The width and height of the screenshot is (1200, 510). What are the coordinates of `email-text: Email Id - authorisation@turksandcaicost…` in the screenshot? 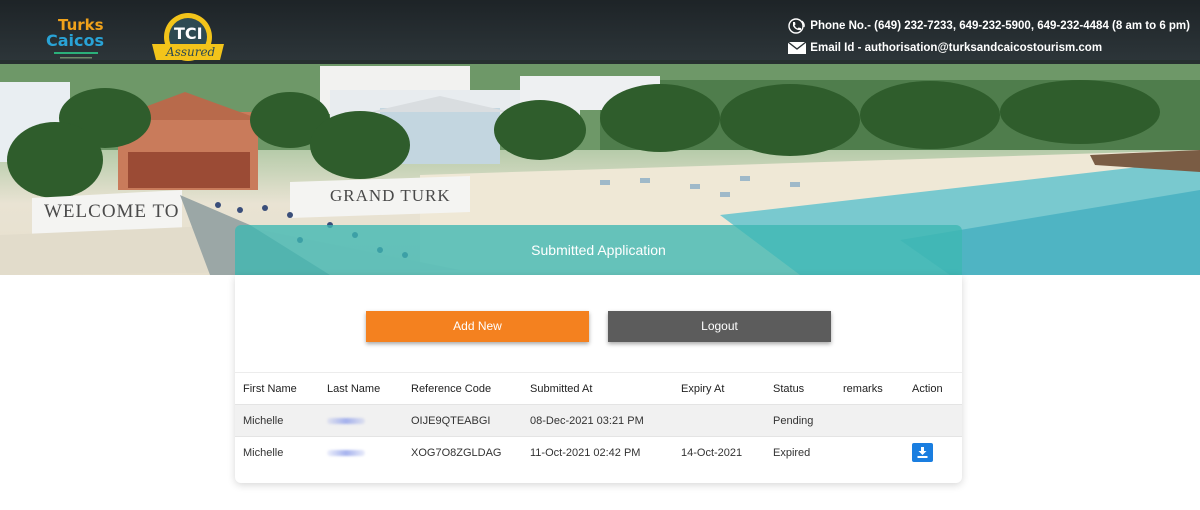 It's located at (956, 48).